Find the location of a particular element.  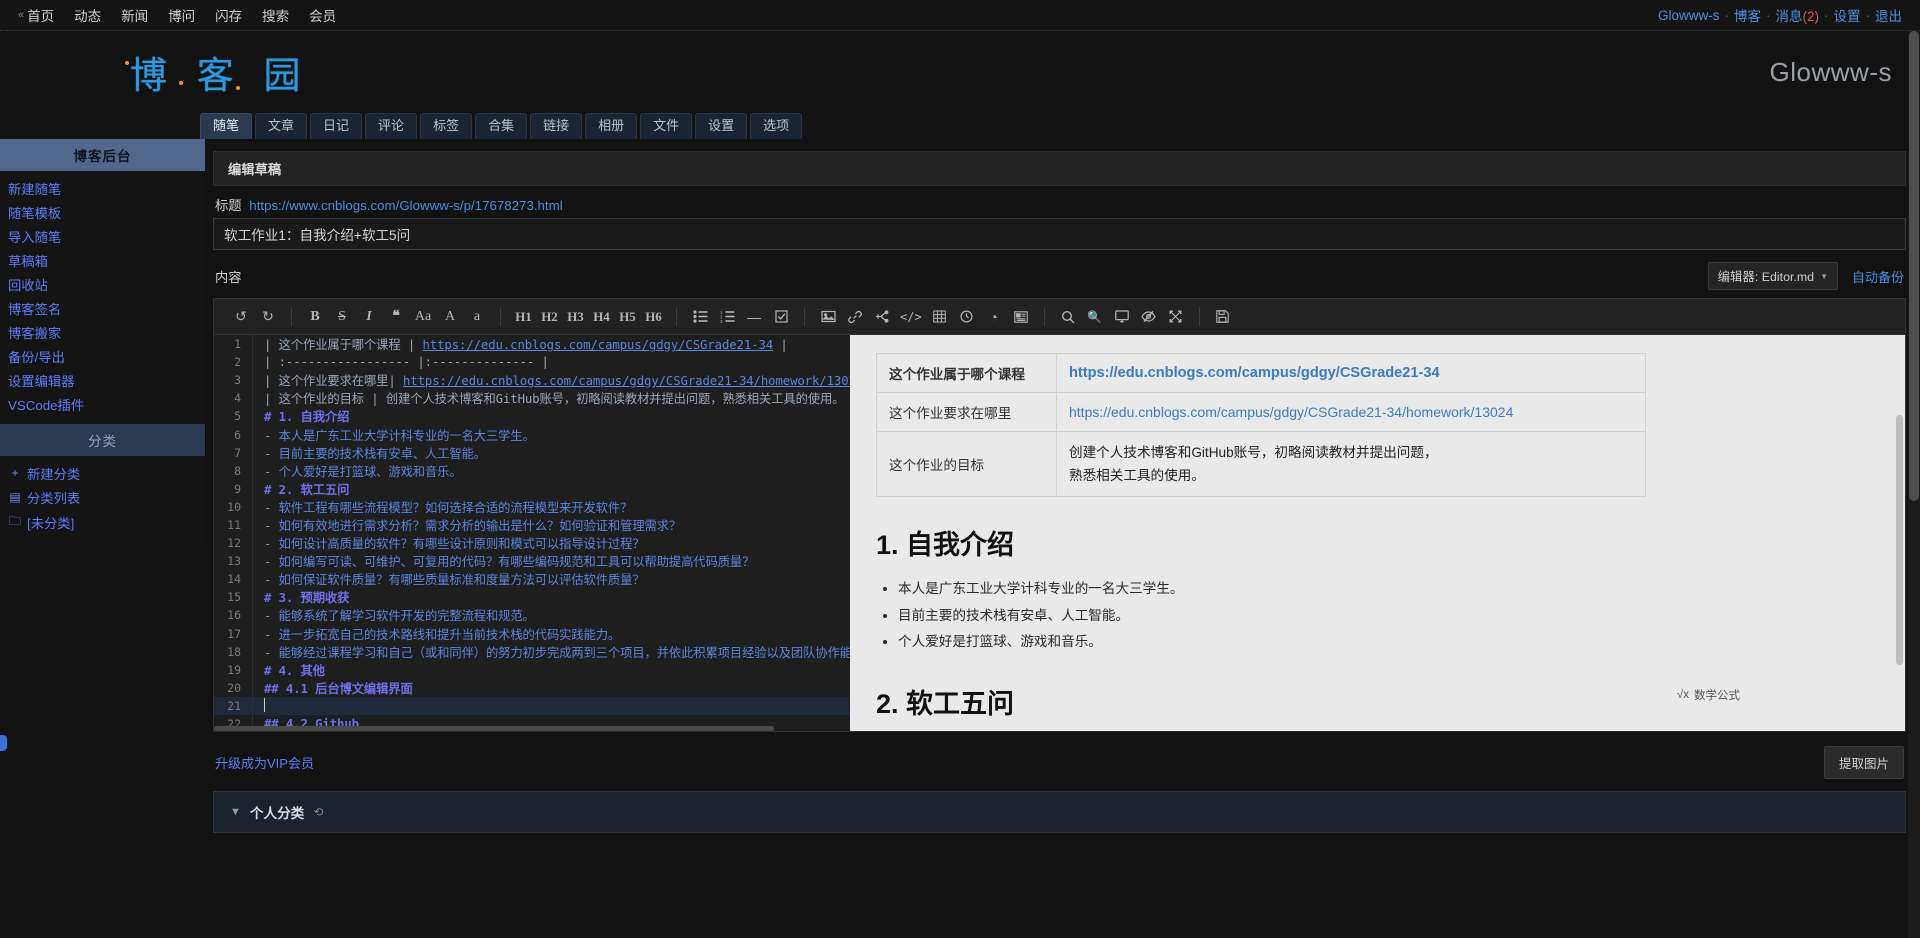

tab-collections: 合集 is located at coordinates (501, 126).